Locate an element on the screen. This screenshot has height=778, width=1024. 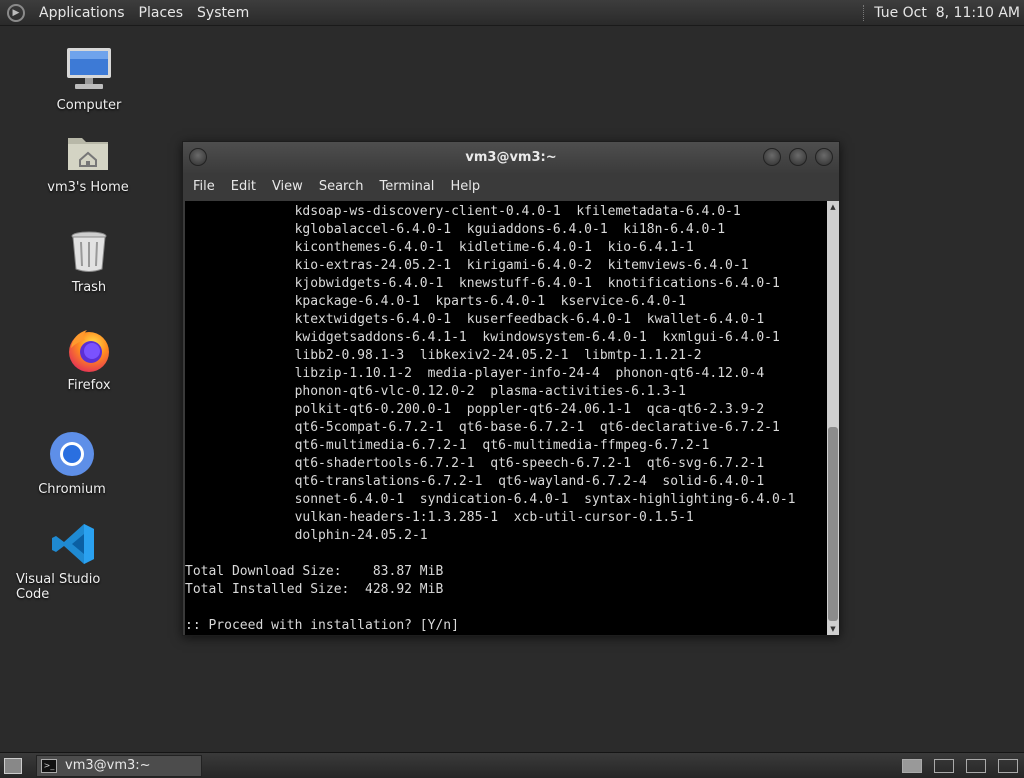
desktop-icon-home: vm3's Home is located at coordinates (88, 161).